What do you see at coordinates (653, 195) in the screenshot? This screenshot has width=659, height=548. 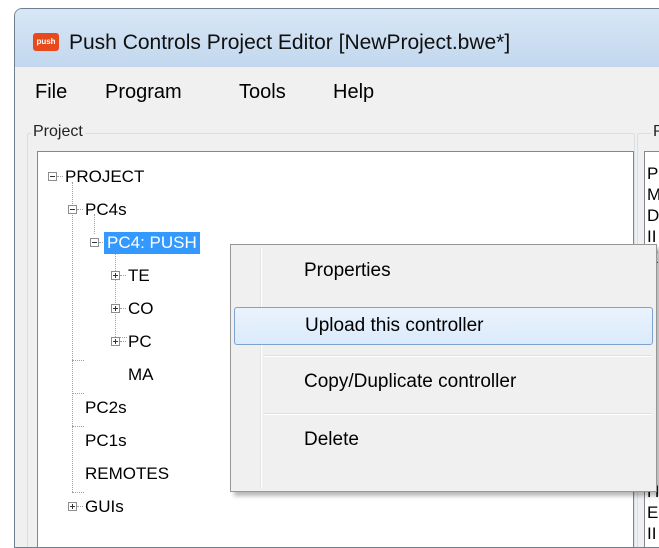 I see `property-row: M` at bounding box center [653, 195].